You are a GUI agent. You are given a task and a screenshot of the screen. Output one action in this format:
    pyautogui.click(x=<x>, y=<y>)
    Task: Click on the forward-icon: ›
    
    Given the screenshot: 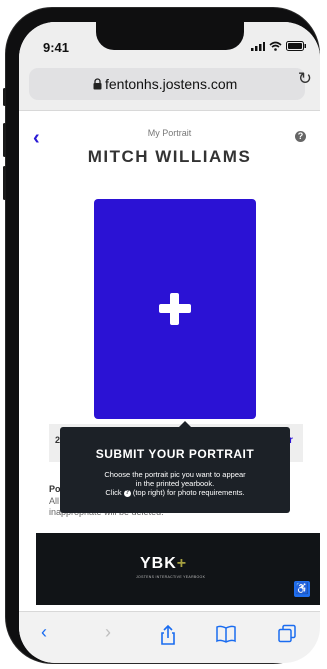 What is the action you would take?
    pyautogui.click(x=108, y=632)
    